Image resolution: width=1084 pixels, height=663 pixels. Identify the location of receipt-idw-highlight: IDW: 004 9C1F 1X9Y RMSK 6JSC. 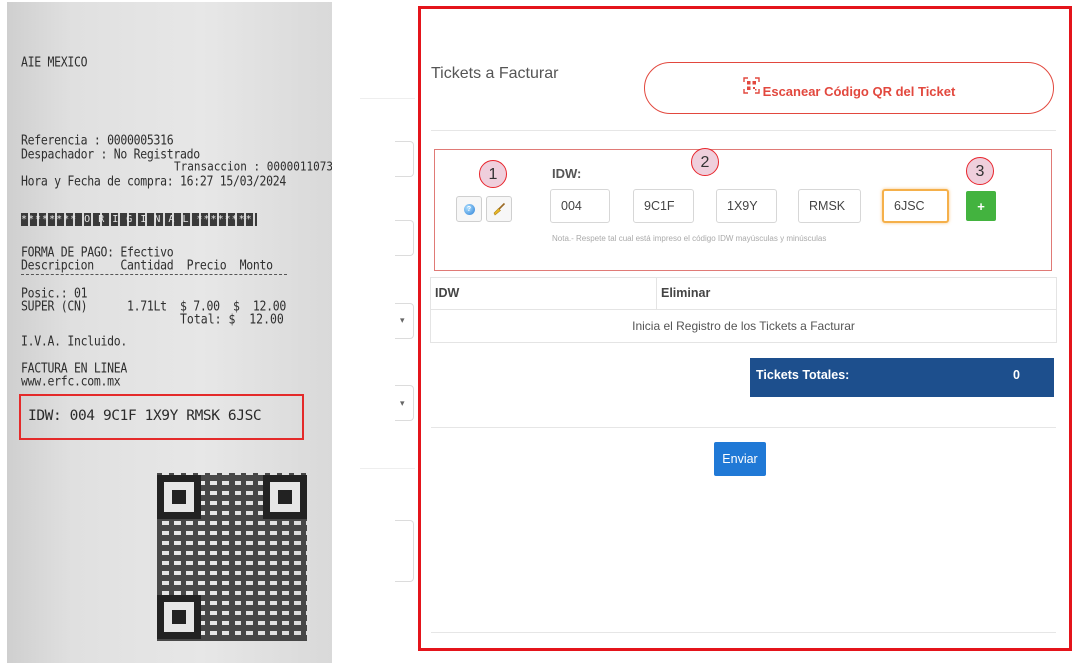
(161, 417).